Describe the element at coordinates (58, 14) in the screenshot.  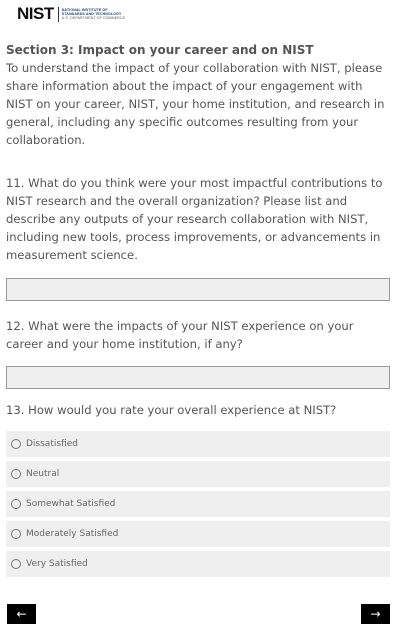
I see `logo-divider` at that location.